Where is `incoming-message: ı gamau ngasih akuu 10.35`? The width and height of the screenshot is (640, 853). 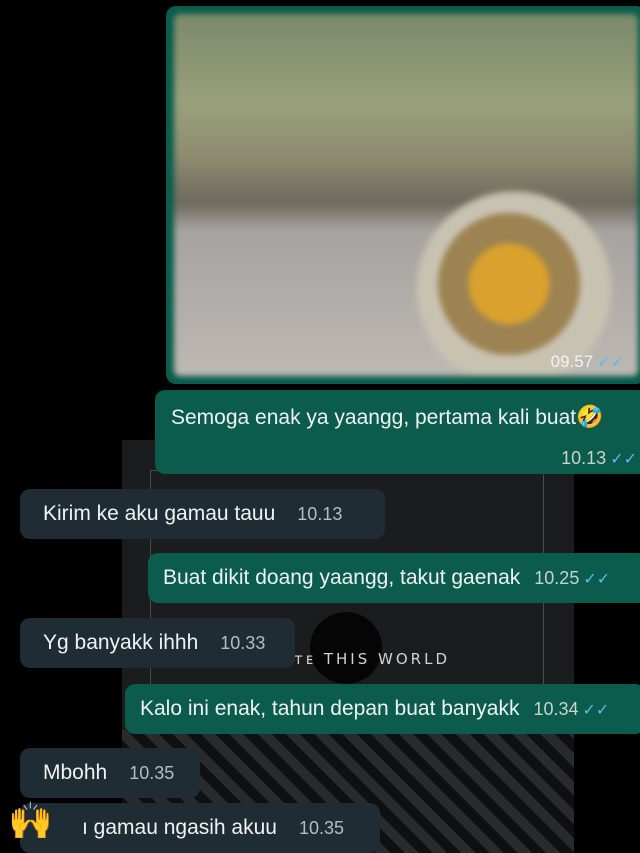
incoming-message: ı gamau ngasih akuu 10.35 is located at coordinates (200, 828).